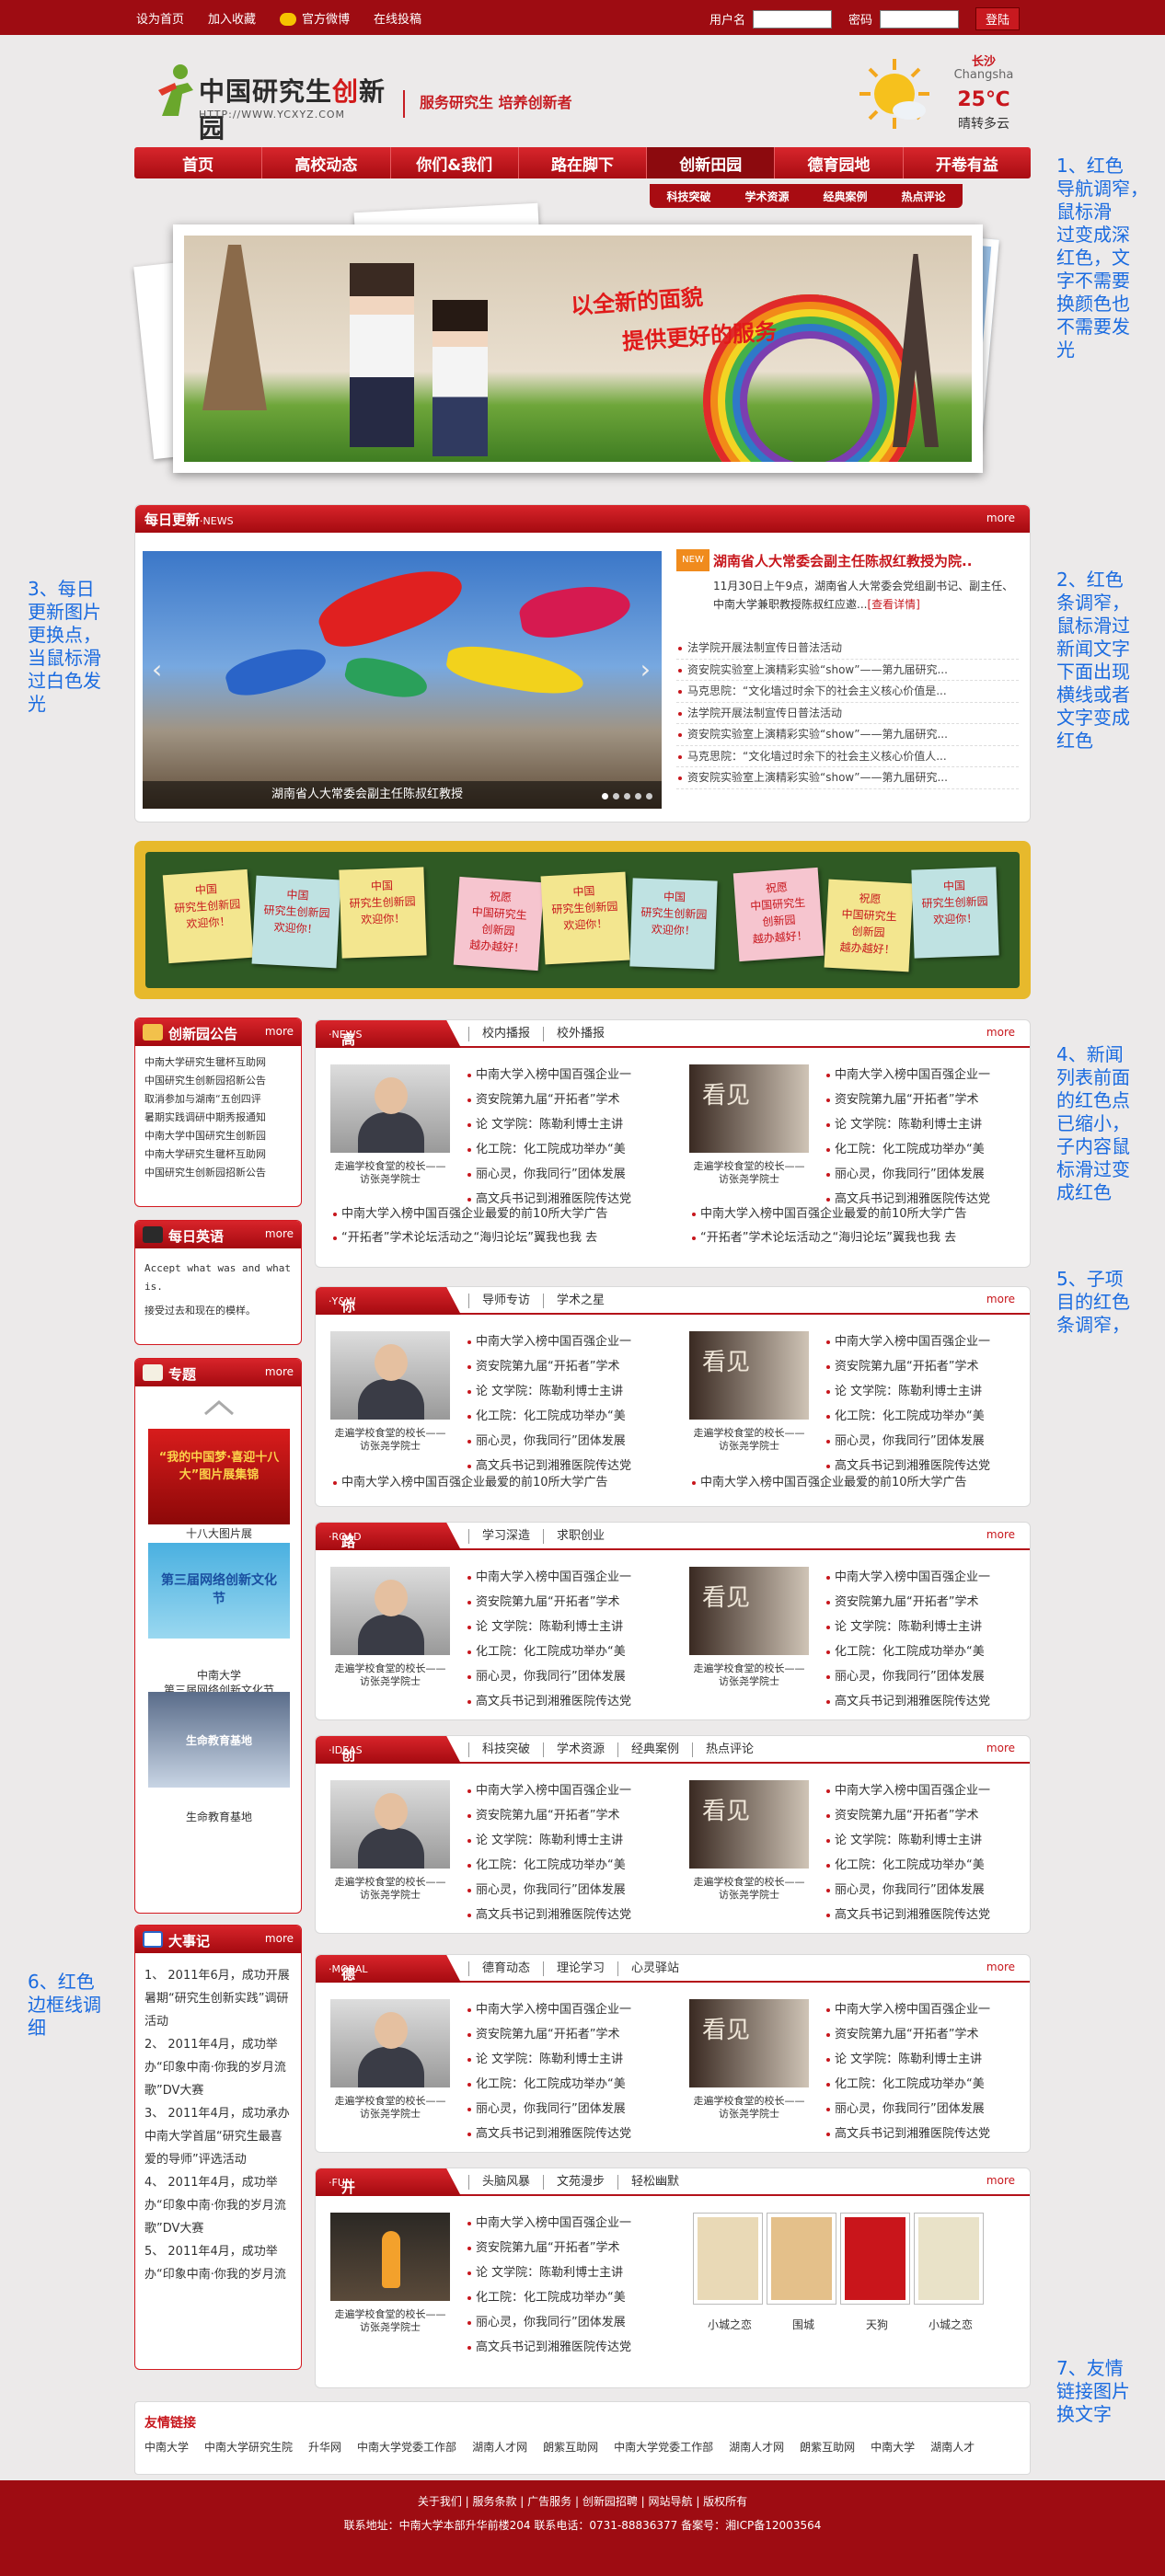 The width and height of the screenshot is (1165, 2576). What do you see at coordinates (505, 1536) in the screenshot?
I see `section-tab: 学习深造` at bounding box center [505, 1536].